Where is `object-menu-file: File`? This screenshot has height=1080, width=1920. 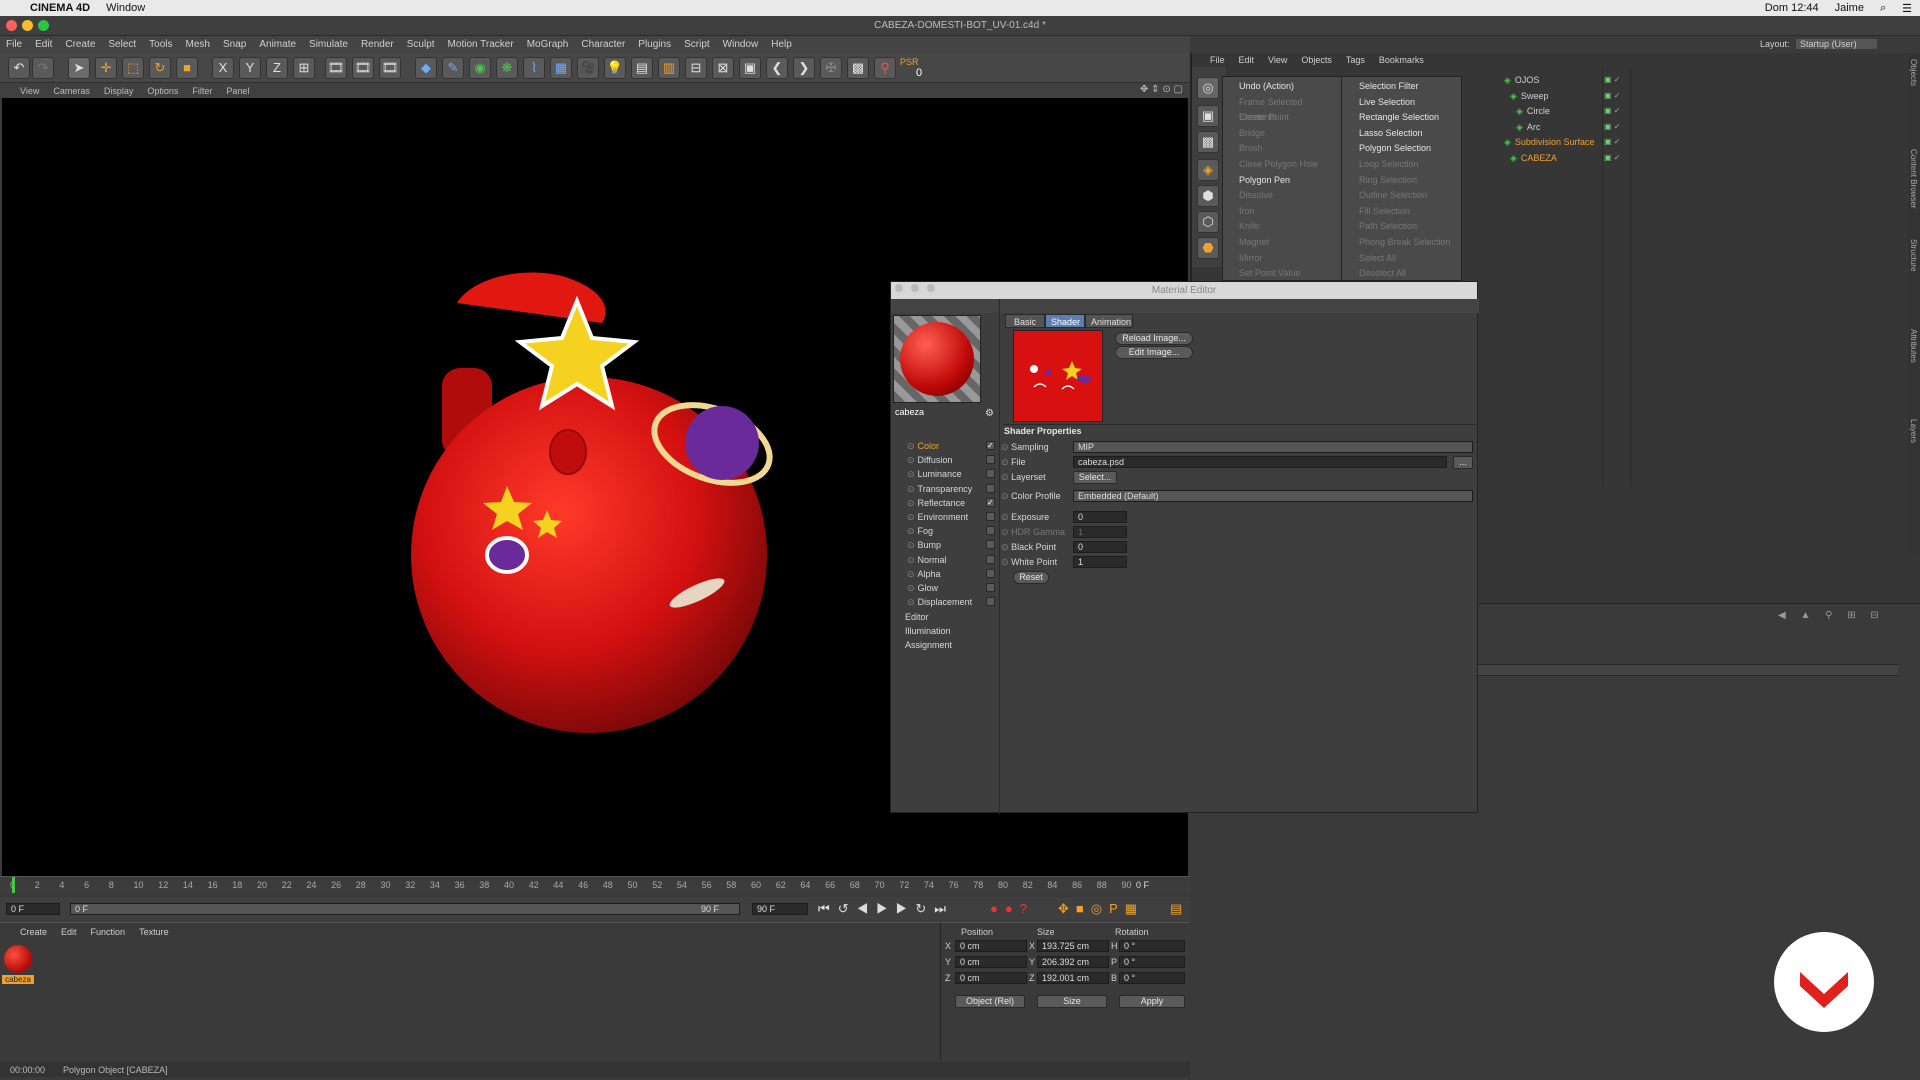
object-menu-file: File is located at coordinates (1217, 60).